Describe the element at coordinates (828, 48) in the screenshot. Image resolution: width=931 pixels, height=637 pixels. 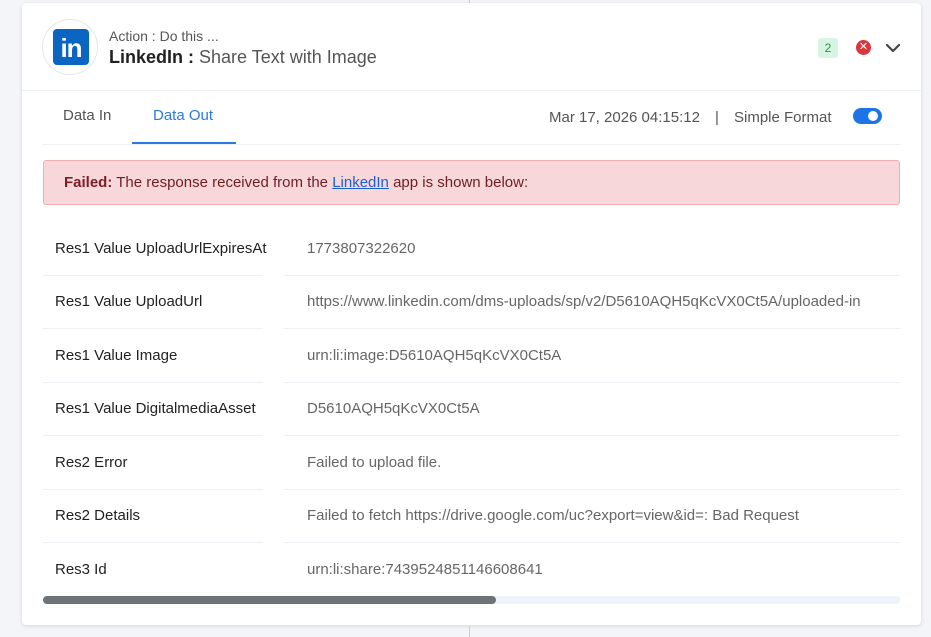
I see `step-count-badge: 2` at that location.